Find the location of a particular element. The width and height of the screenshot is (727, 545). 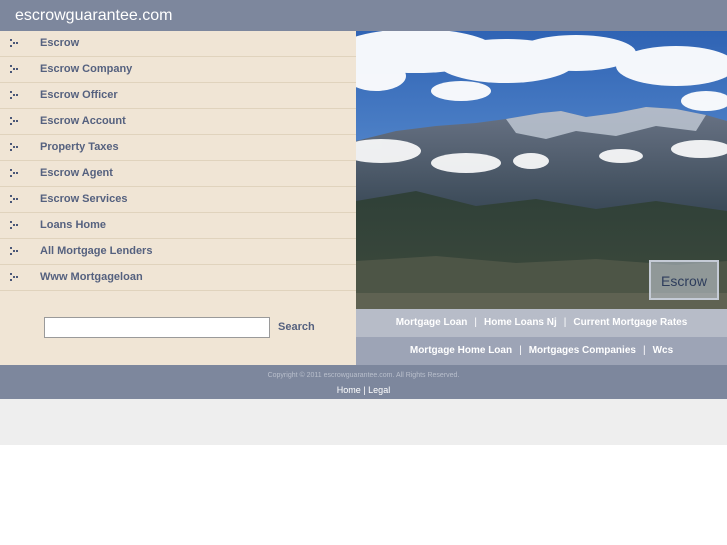

sidebar-item-label: Escrow is located at coordinates (59, 43).